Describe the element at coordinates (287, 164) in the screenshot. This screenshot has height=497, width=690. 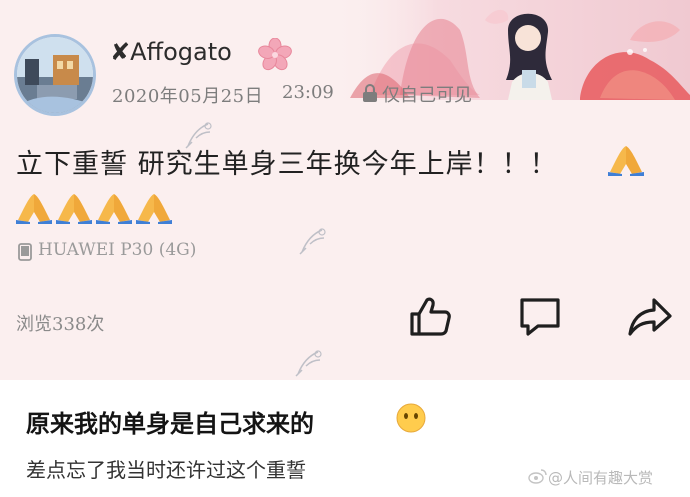
I see `post-content: 立下重誓 研究生单身三年换今年上岸！！！` at that location.